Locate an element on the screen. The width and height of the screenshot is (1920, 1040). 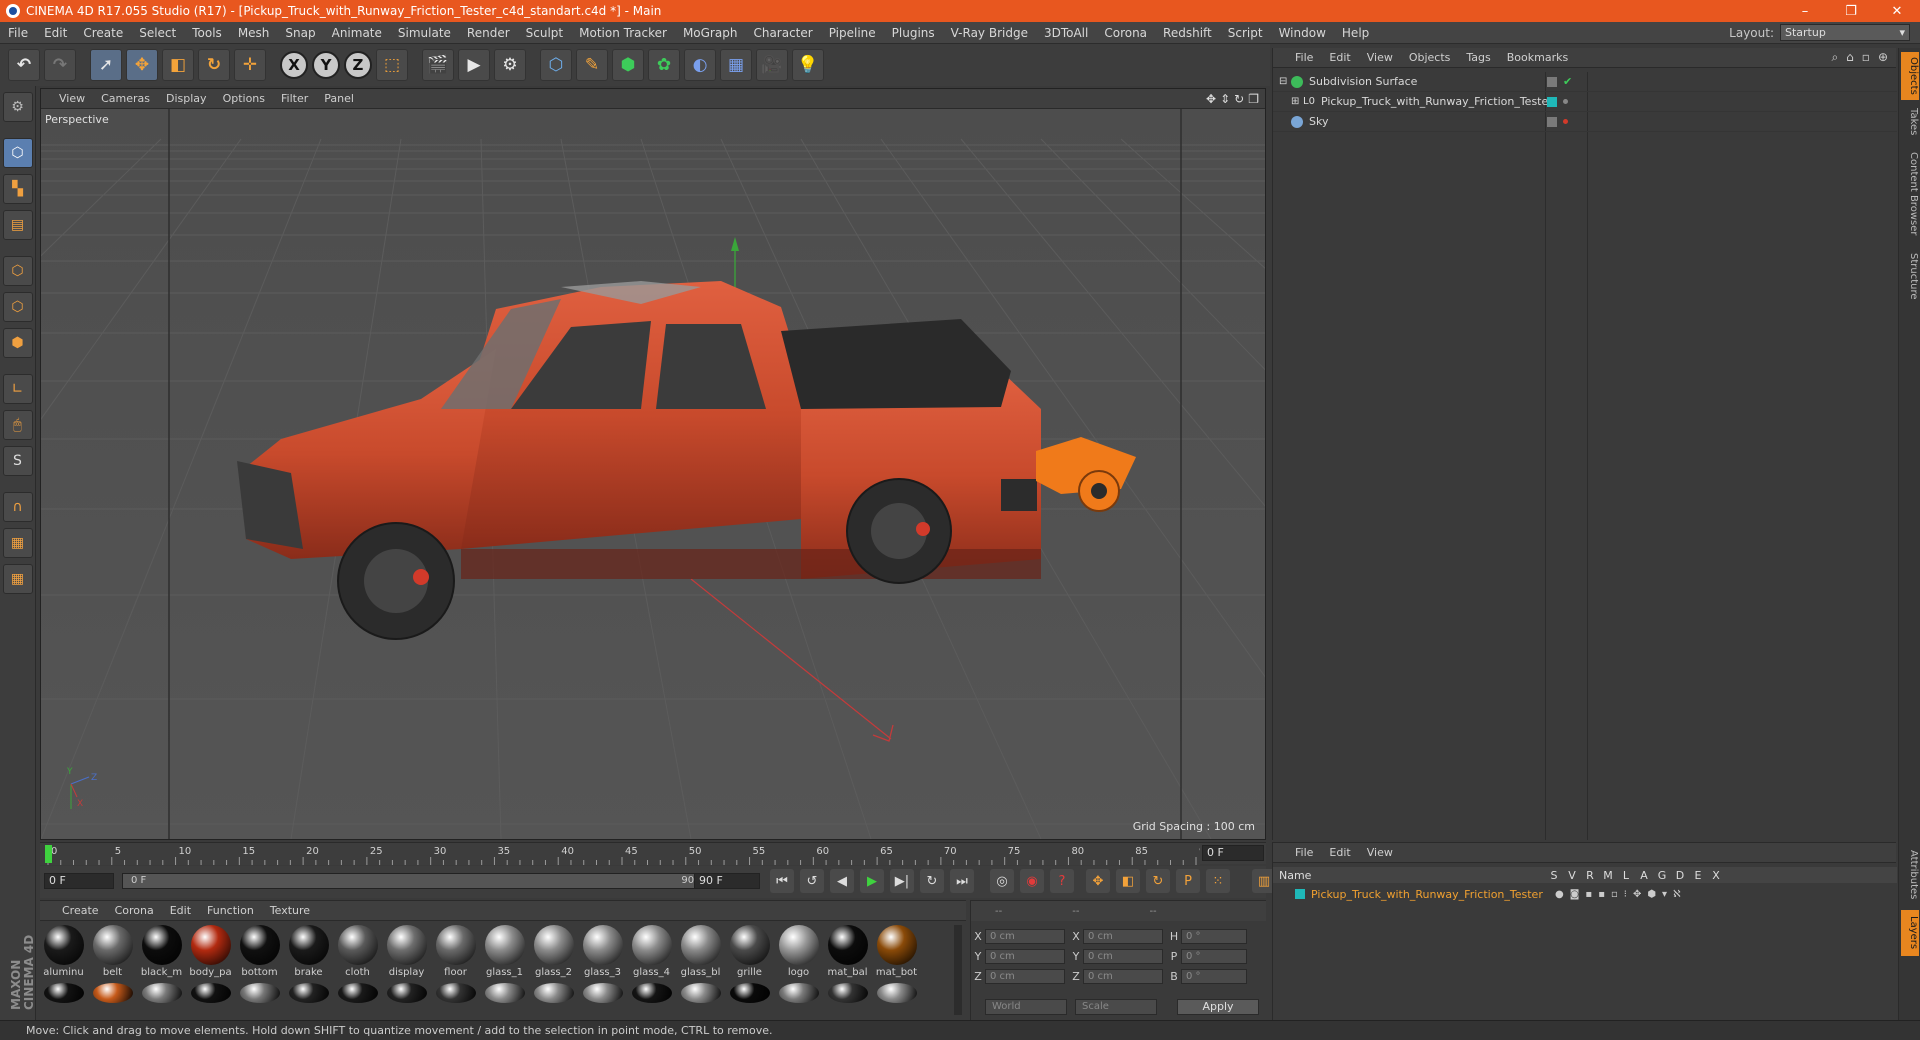
material-swatch: glass_3 is located at coordinates (602, 952).